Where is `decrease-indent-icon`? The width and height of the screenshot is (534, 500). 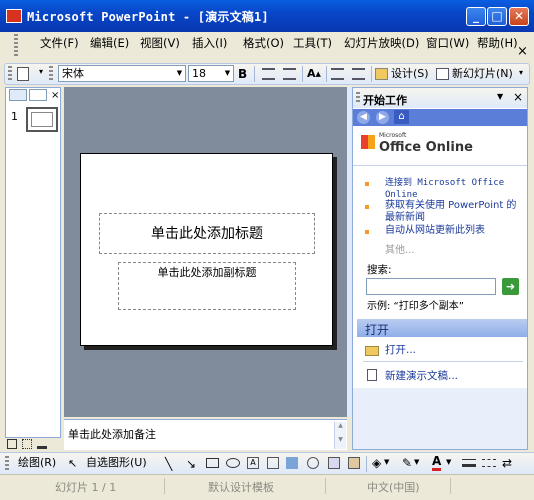
decrease-indent-icon is located at coordinates (337, 74).